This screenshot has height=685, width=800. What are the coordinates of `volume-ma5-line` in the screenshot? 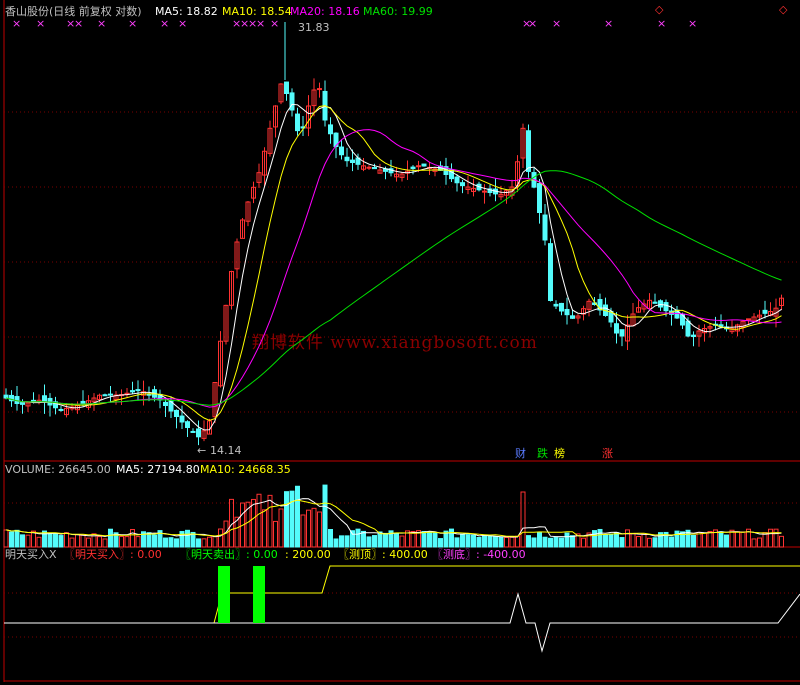 It's located at (393, 518).